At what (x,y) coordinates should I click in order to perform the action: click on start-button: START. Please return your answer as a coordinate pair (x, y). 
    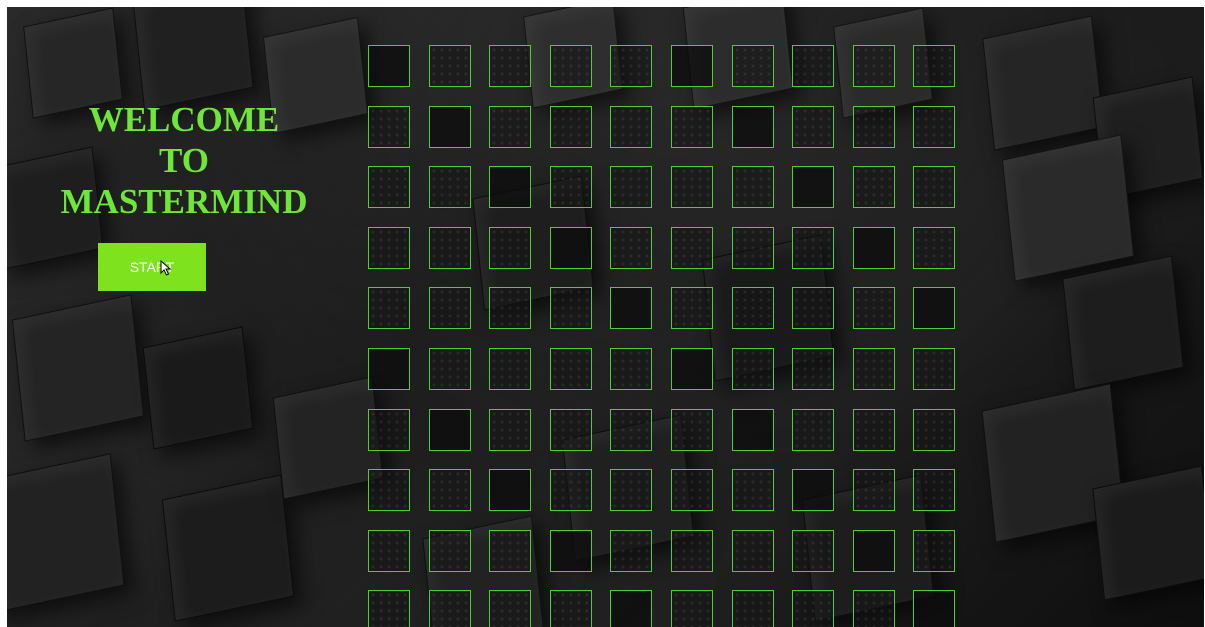
    Looking at the image, I should click on (152, 267).